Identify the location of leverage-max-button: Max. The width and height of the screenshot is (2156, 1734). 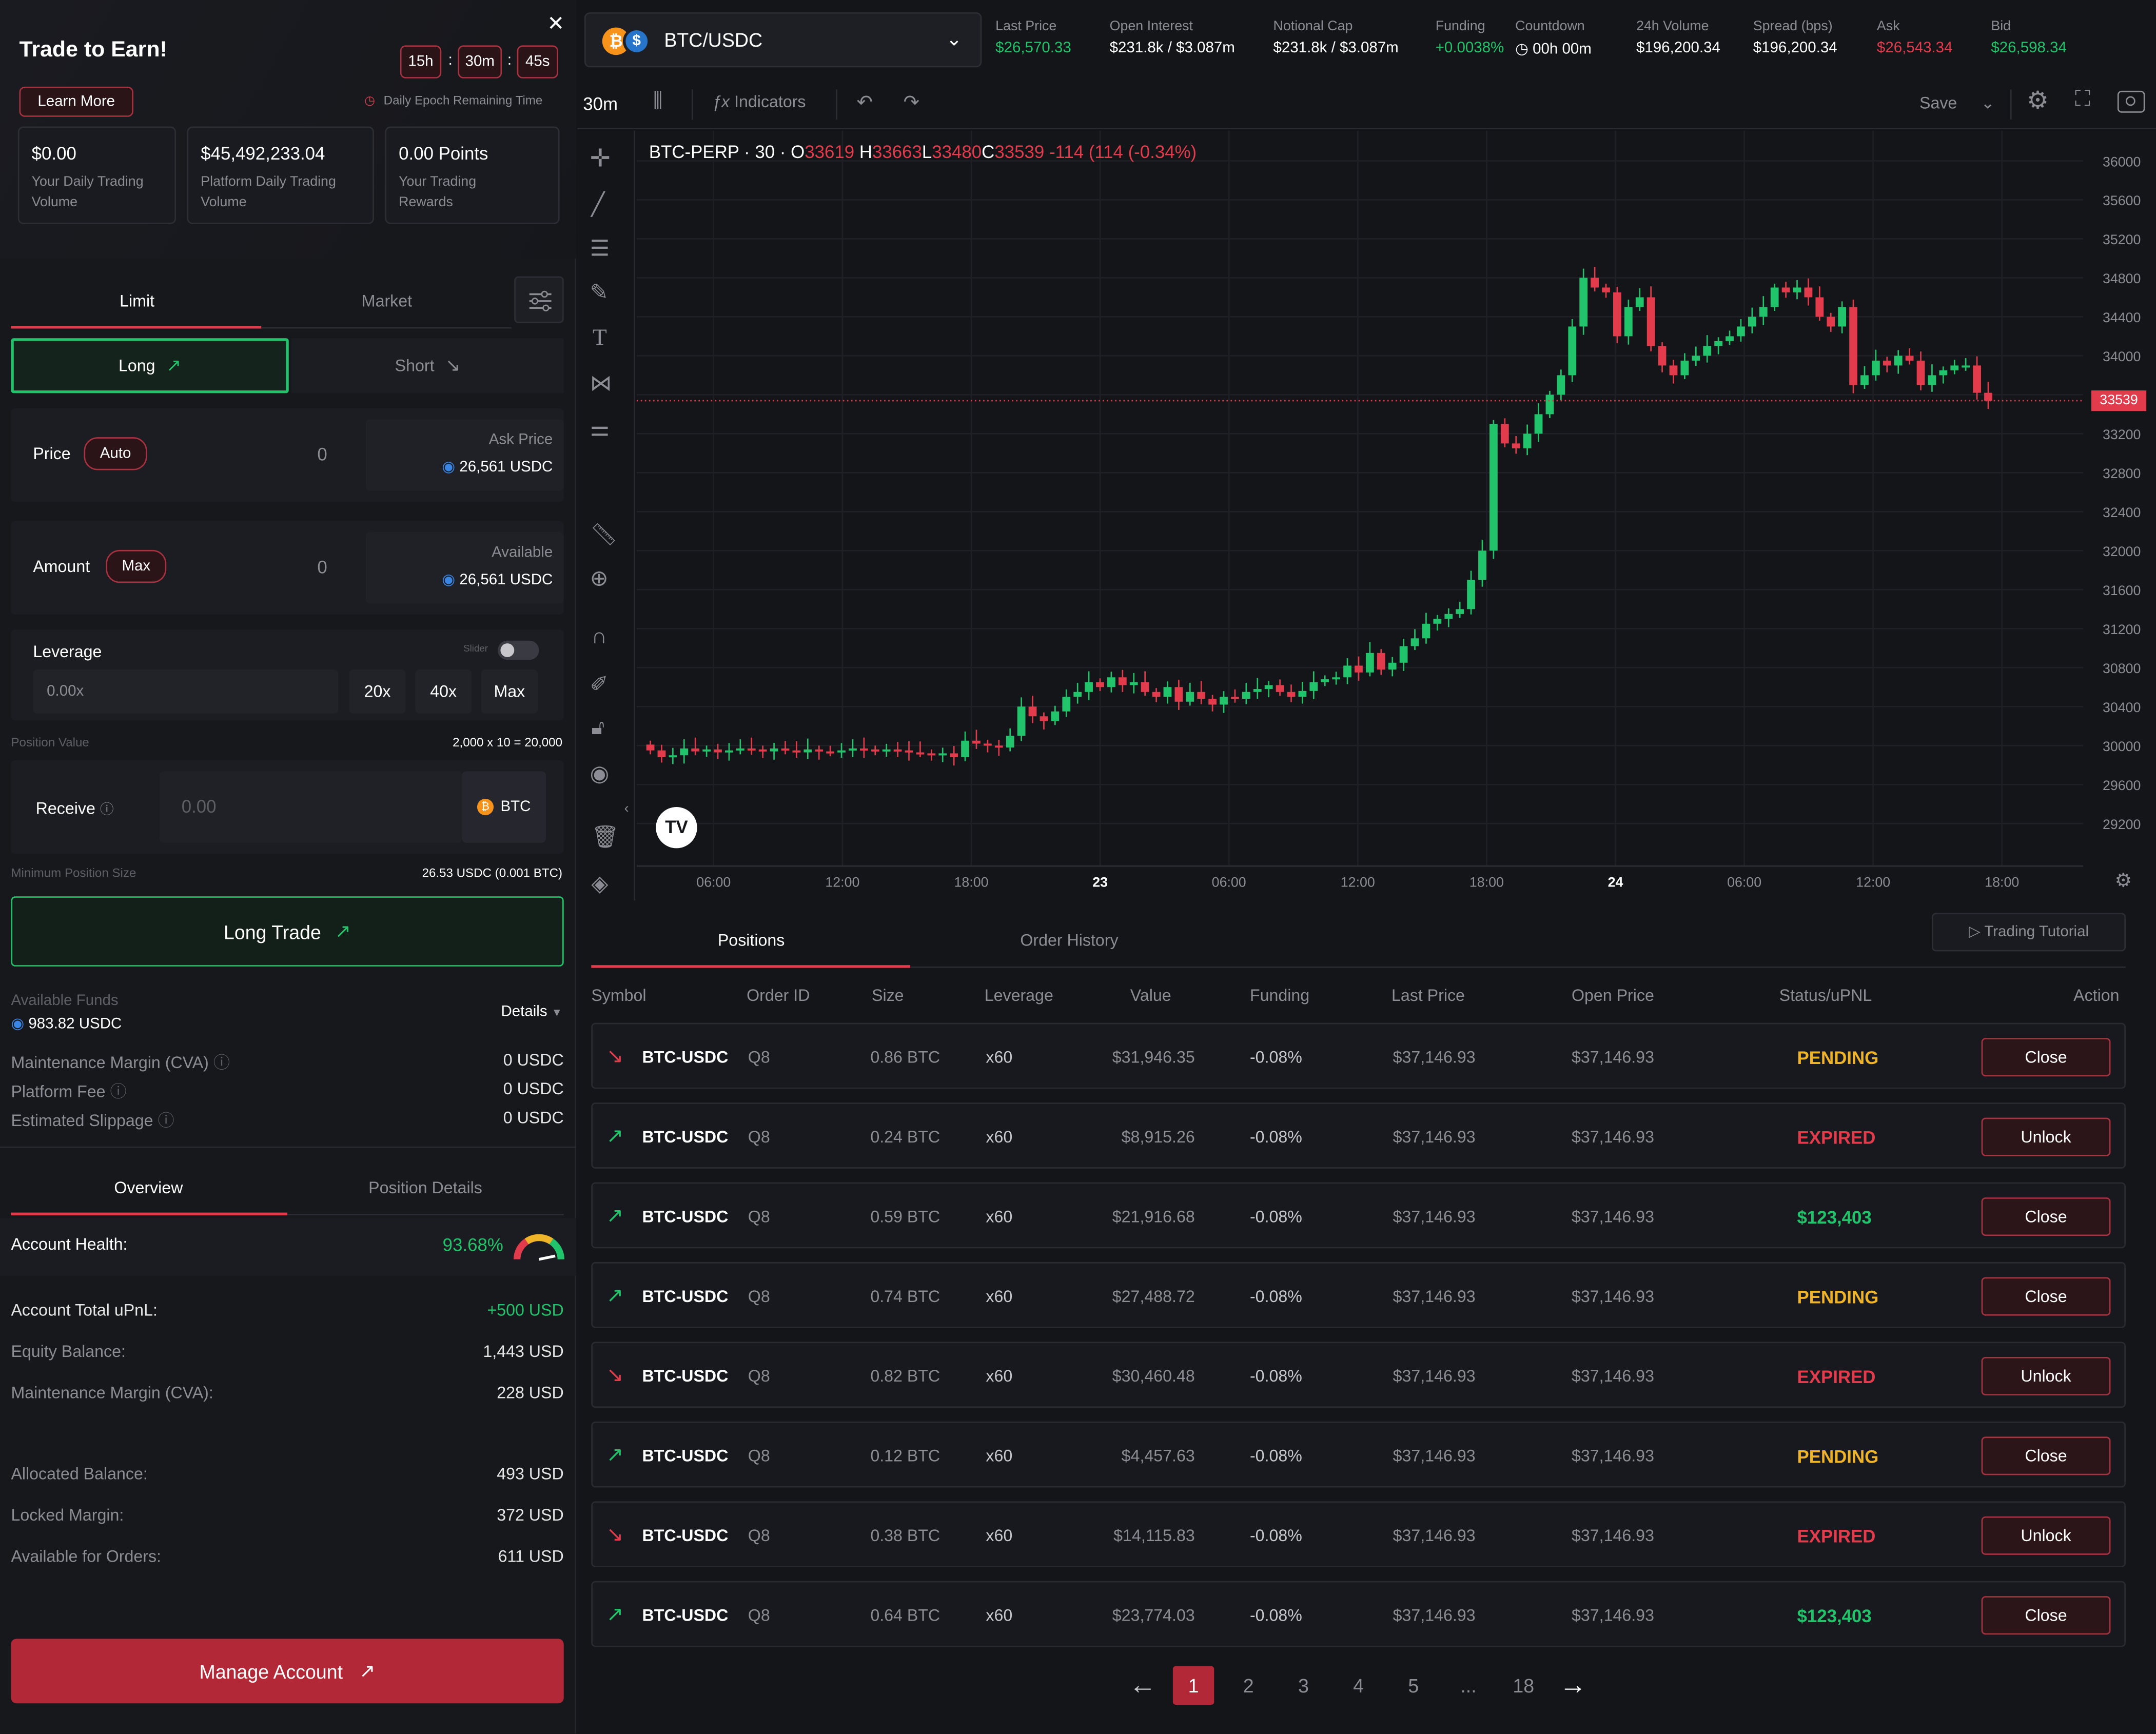
(509, 691).